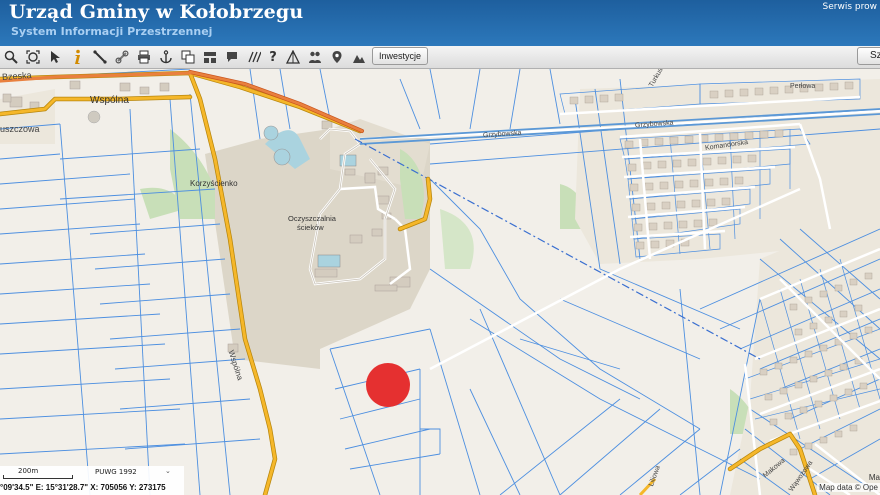 The height and width of the screenshot is (495, 880). I want to click on label-street-wspolna-top: Wspólna, so click(109, 100).